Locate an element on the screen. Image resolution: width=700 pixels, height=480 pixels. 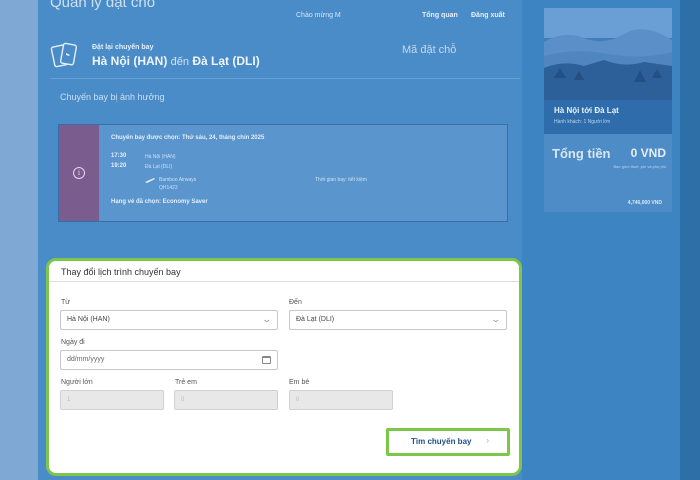
search-button-label: Tìm chuyến bay is located at coordinates (441, 441).